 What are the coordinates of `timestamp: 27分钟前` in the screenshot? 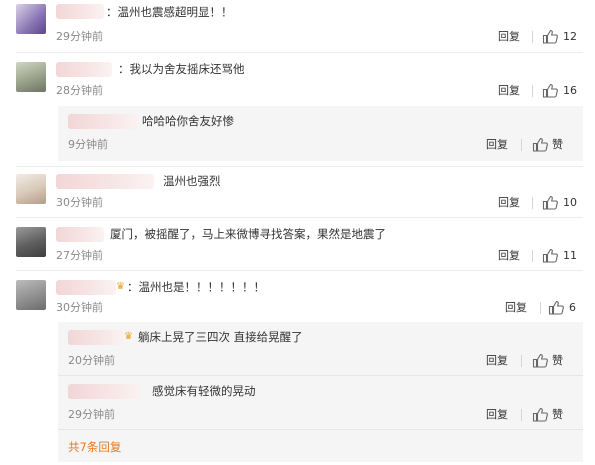 It's located at (79, 255).